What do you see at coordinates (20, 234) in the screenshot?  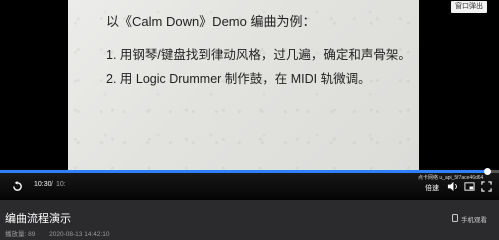 I see `play-count: 播放量: 89` at bounding box center [20, 234].